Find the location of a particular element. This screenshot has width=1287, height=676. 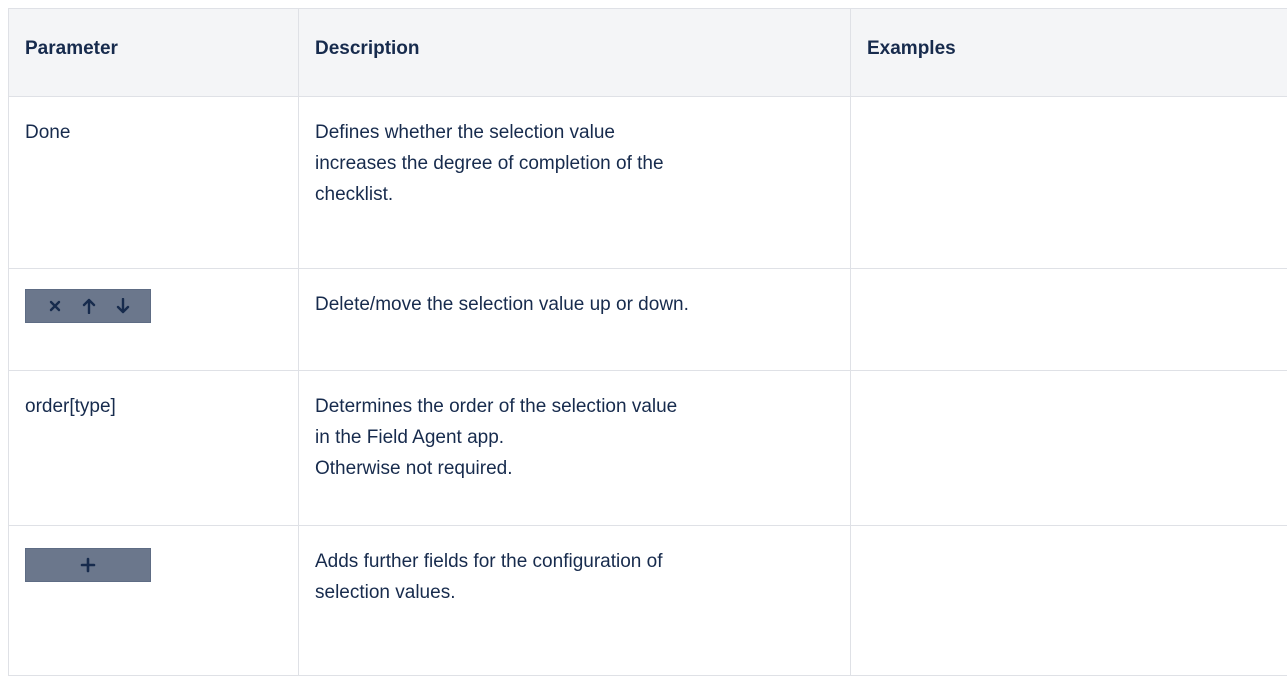

row-action-buttons is located at coordinates (88, 306).